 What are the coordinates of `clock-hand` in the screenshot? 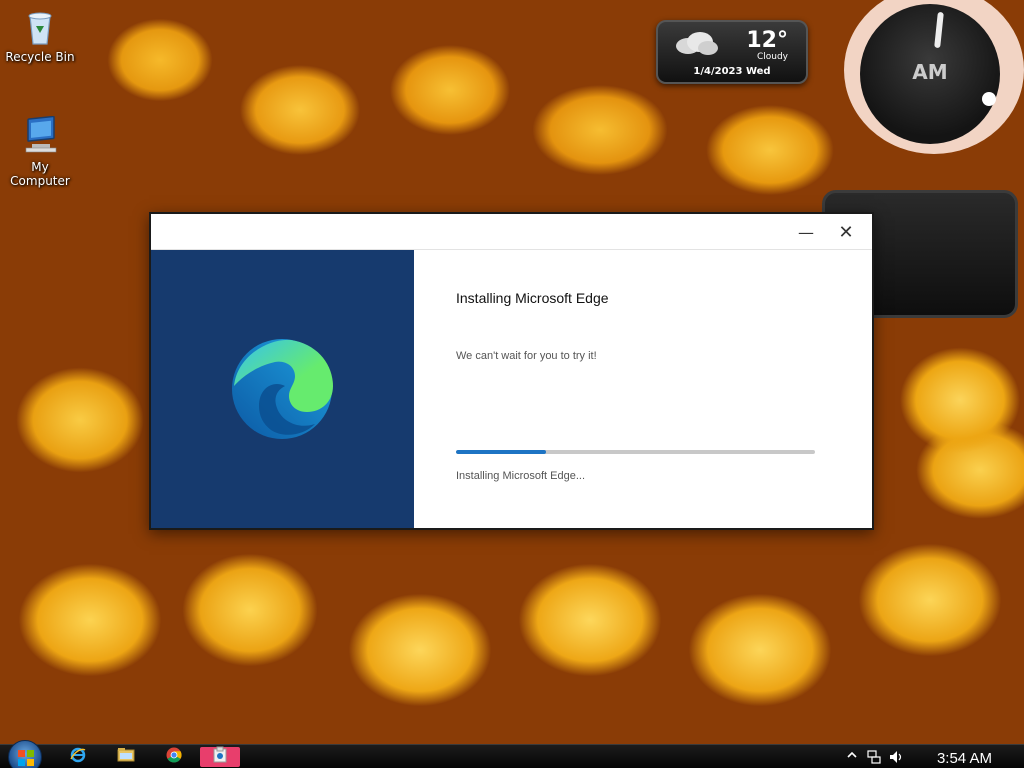 It's located at (939, 30).